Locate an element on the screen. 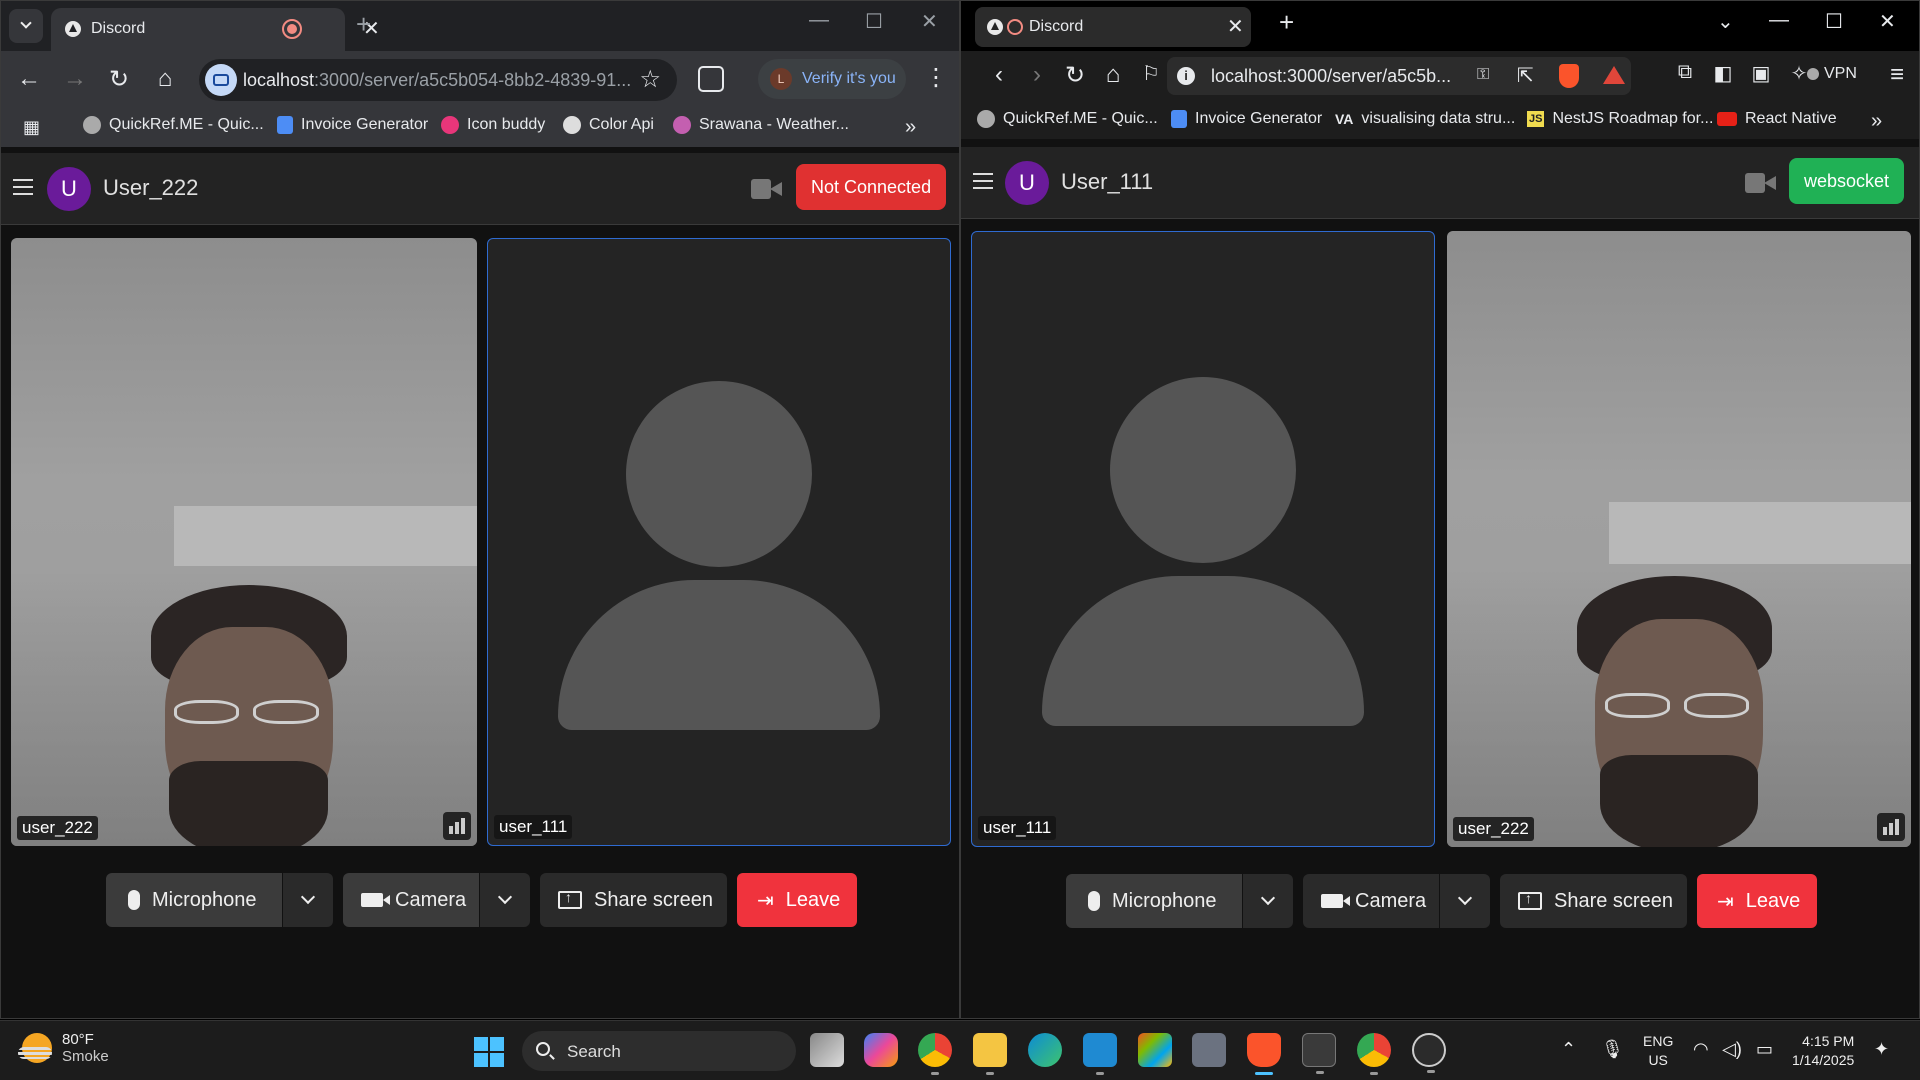 This screenshot has width=1920, height=1080. date: 1/14/2025 is located at coordinates (1823, 1060).